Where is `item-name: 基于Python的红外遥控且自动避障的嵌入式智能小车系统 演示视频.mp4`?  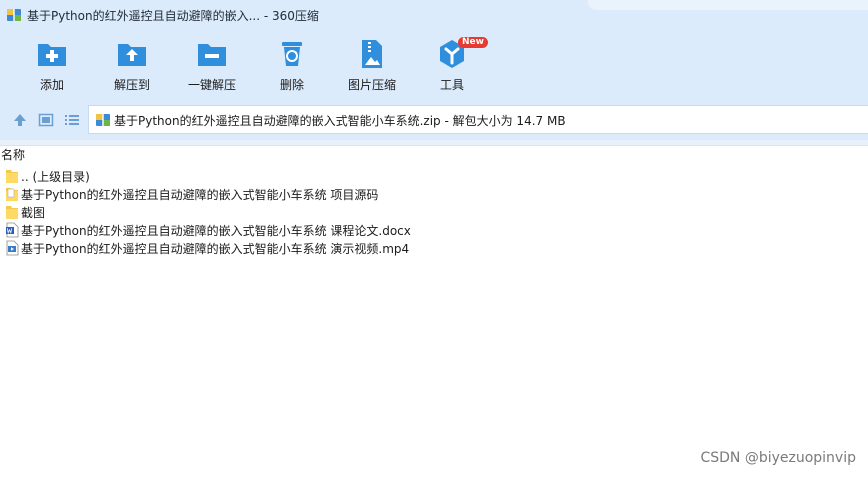 item-name: 基于Python的红外遥控且自动避障的嵌入式智能小车系统 演示视频.mp4 is located at coordinates (215, 248).